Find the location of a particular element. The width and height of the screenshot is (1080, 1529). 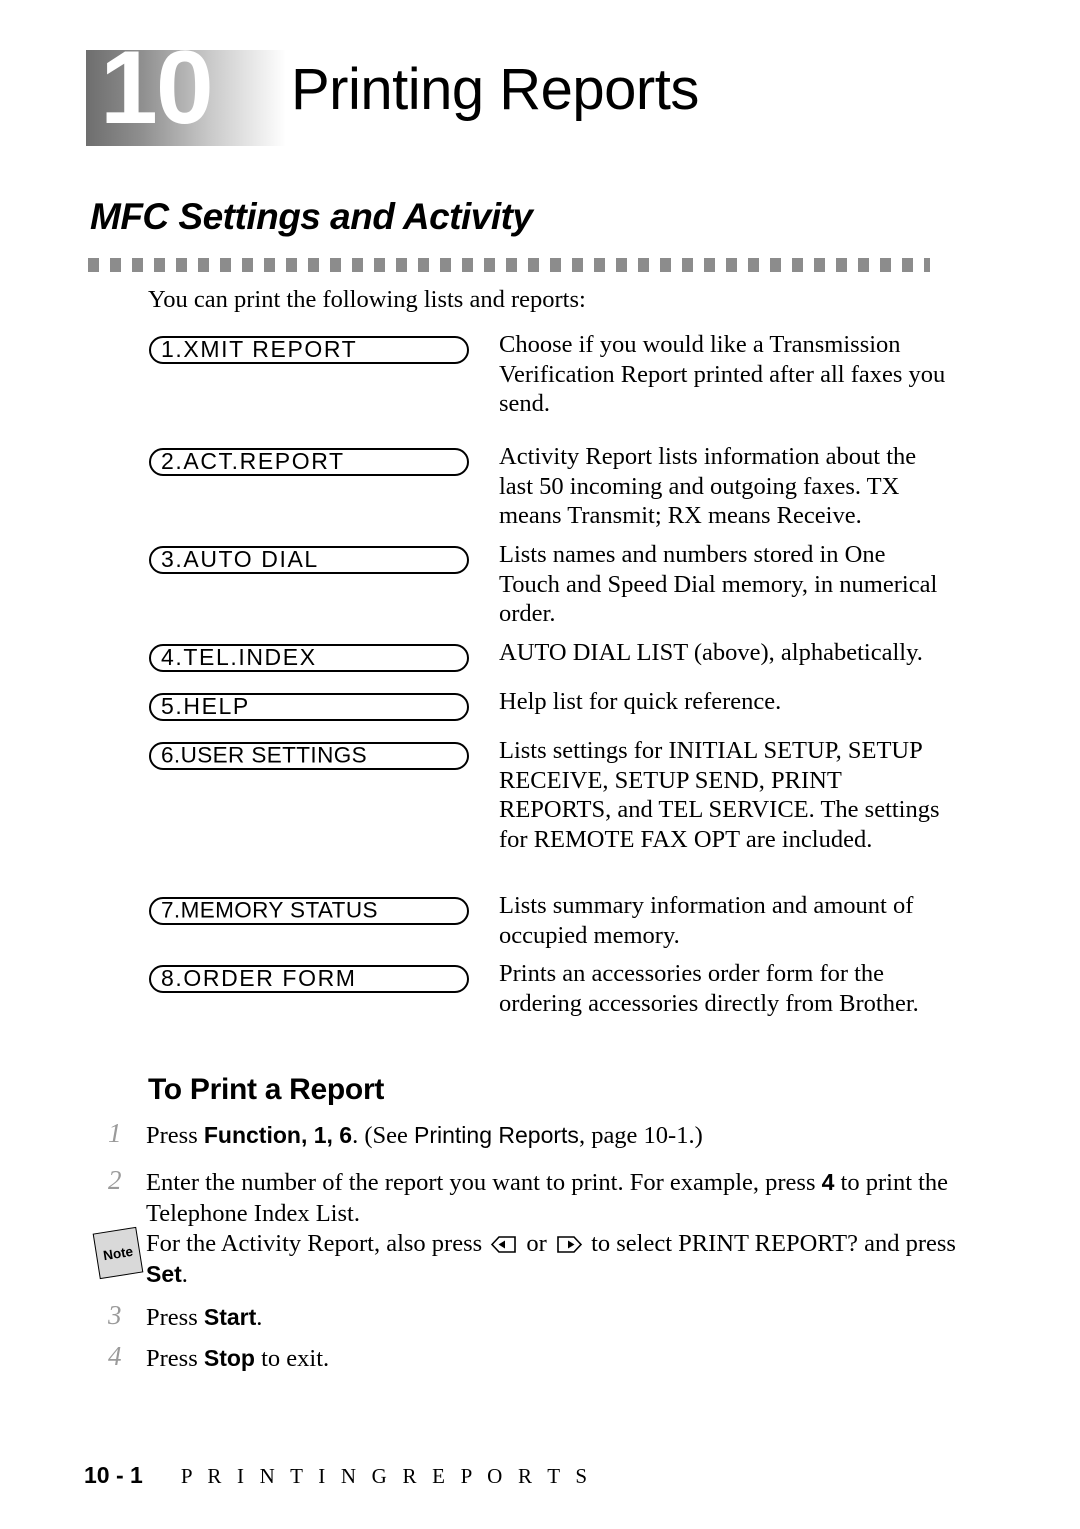

lcd-display-text: 5.HELP is located at coordinates (205, 705).